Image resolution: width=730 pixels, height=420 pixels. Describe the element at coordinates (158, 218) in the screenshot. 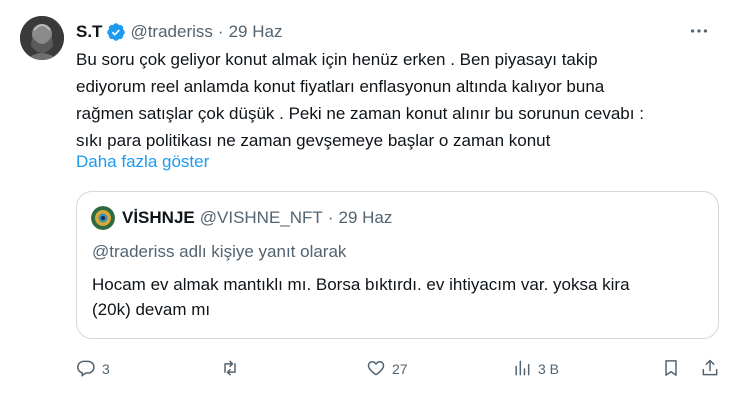

I see `quote-author-name: VİSHNJE` at that location.